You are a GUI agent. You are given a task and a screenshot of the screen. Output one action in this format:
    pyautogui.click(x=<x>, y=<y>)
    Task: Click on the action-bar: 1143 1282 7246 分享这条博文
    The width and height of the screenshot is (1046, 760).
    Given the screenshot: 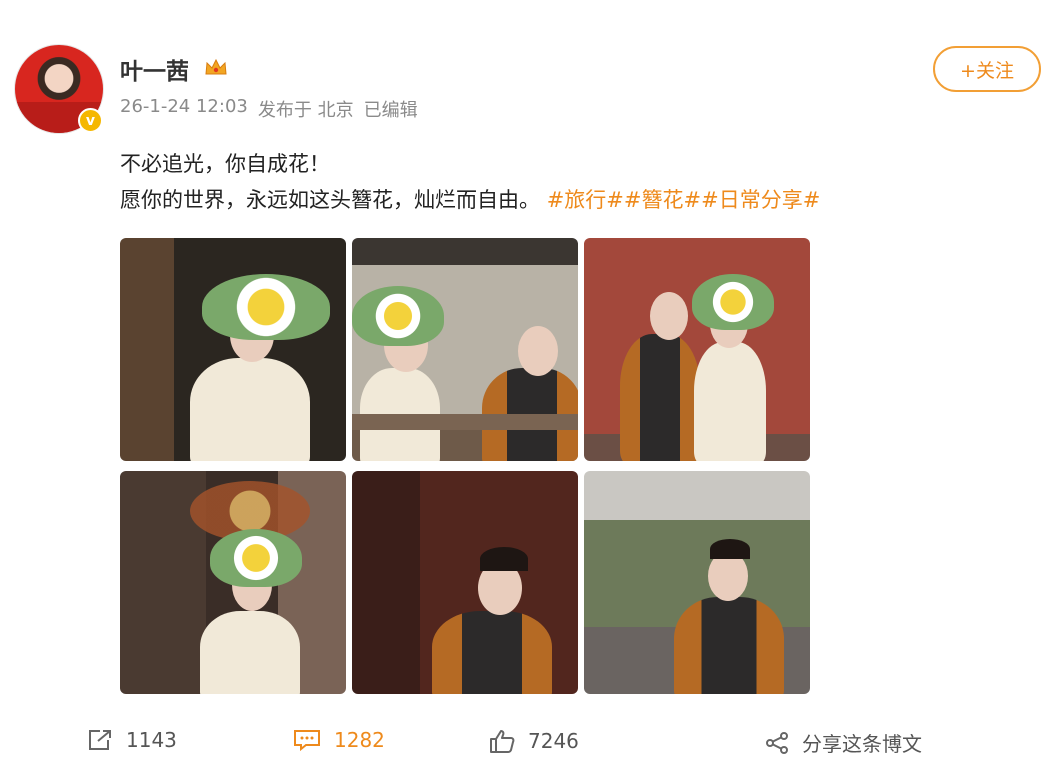 What is the action you would take?
    pyautogui.click(x=523, y=740)
    